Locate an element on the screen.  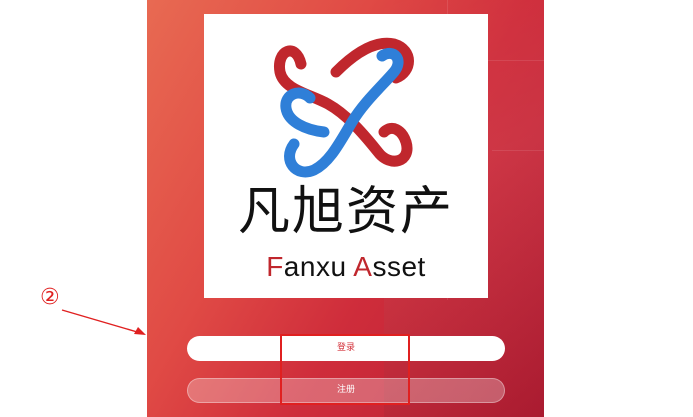
annotation-highlight-box is located at coordinates (345, 369).